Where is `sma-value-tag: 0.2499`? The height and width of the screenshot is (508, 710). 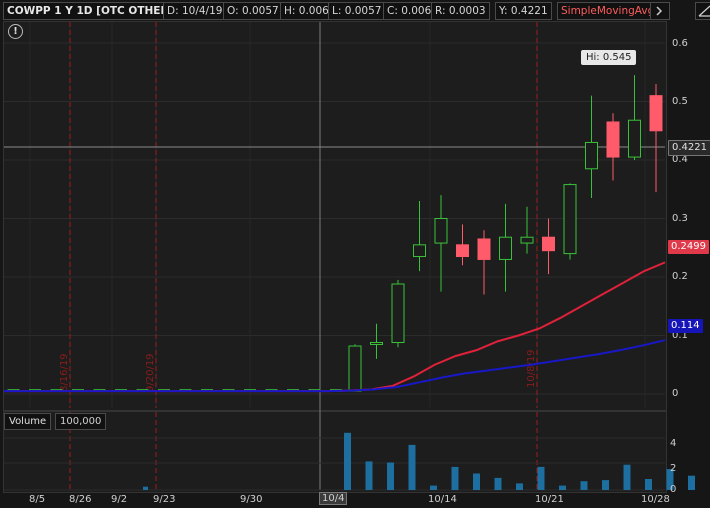 sma-value-tag: 0.2499 is located at coordinates (688, 247).